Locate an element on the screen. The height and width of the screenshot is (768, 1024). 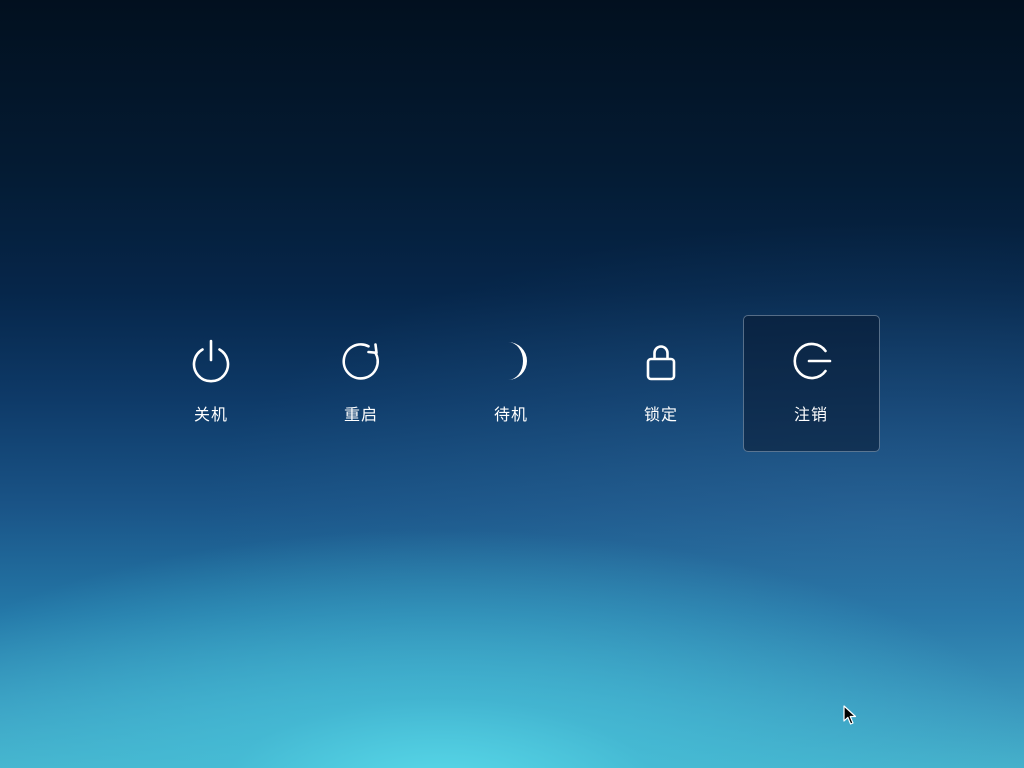
suspend-label: 待机 is located at coordinates (510, 414).